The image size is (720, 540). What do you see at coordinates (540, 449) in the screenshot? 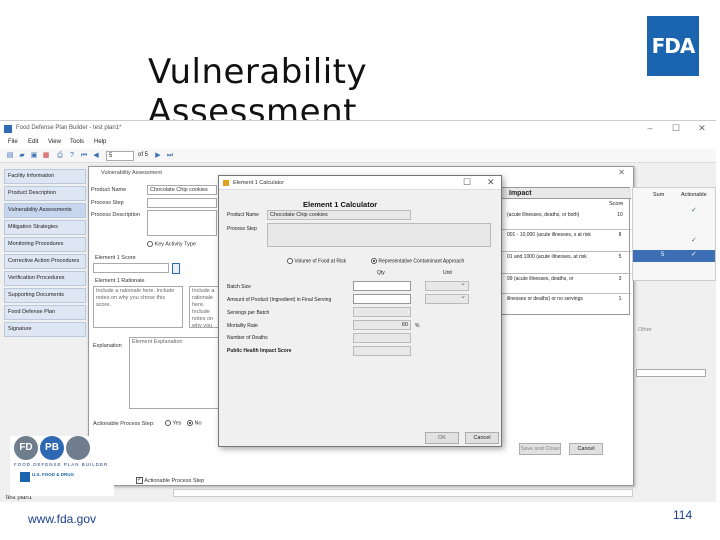
I see `va-save-close-button: Save and Close` at bounding box center [540, 449].